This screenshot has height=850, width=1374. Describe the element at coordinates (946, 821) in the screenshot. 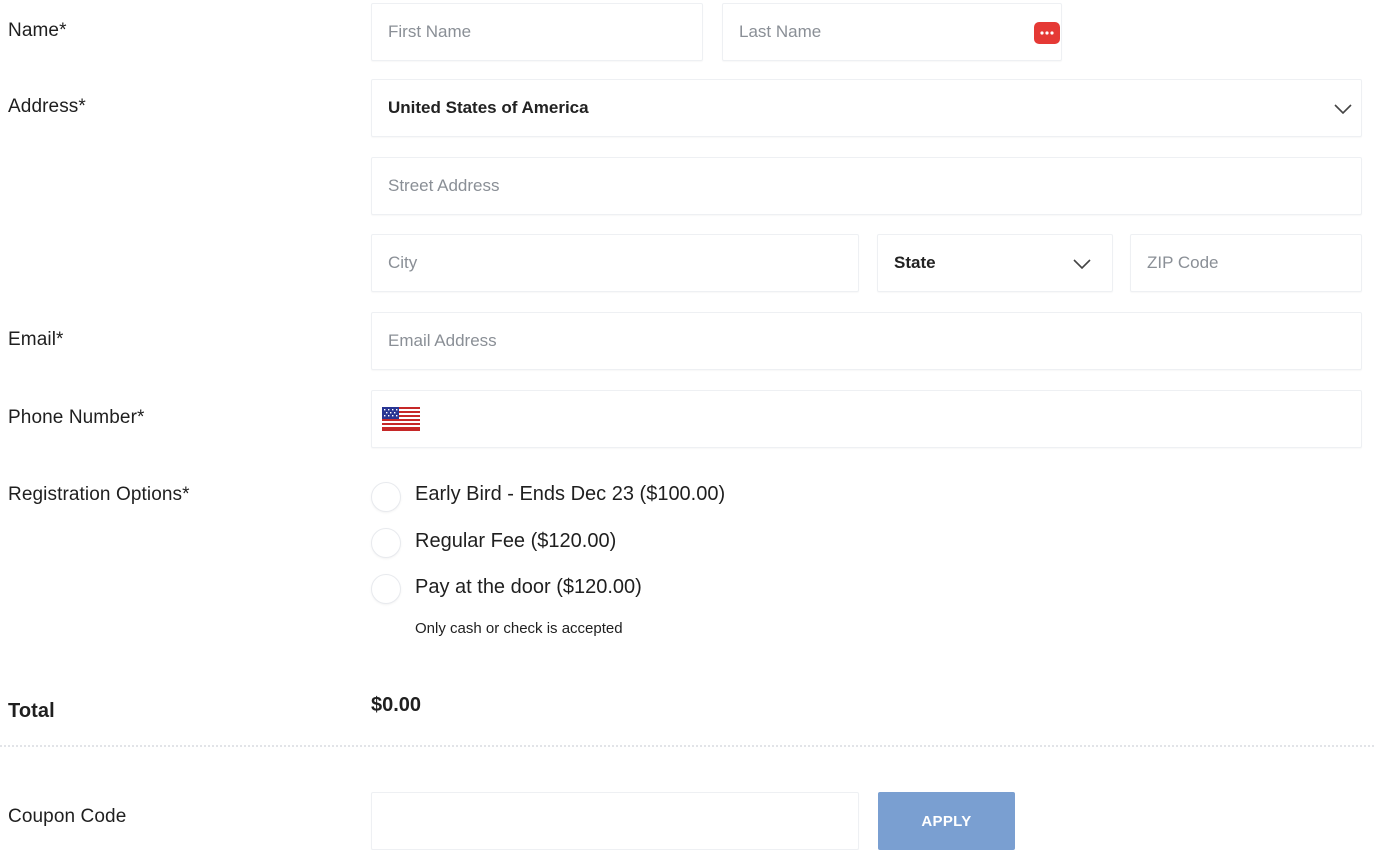

I see `apply-button: APPLY` at that location.